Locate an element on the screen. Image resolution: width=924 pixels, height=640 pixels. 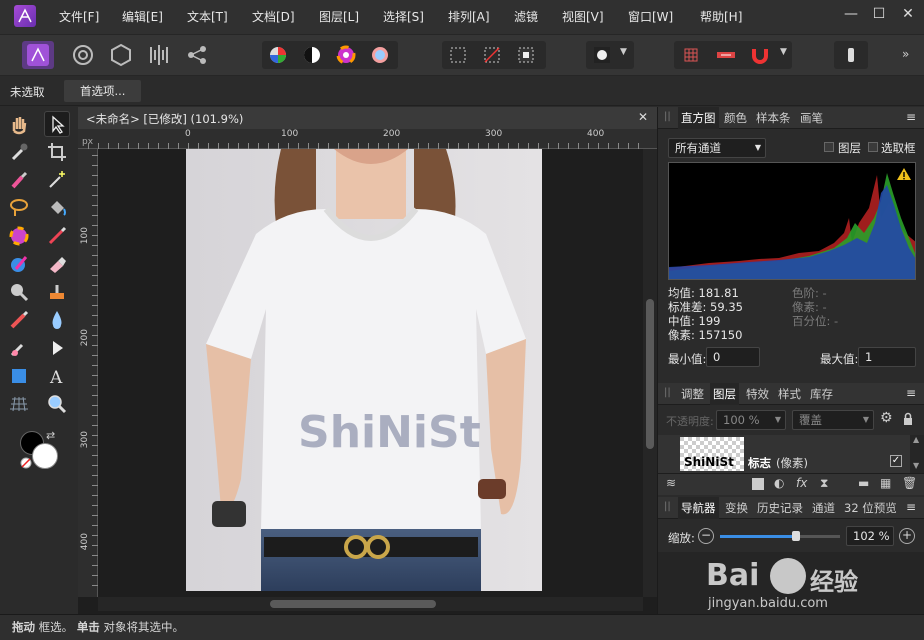
photo-persona-icon is located at coordinates (38, 55).